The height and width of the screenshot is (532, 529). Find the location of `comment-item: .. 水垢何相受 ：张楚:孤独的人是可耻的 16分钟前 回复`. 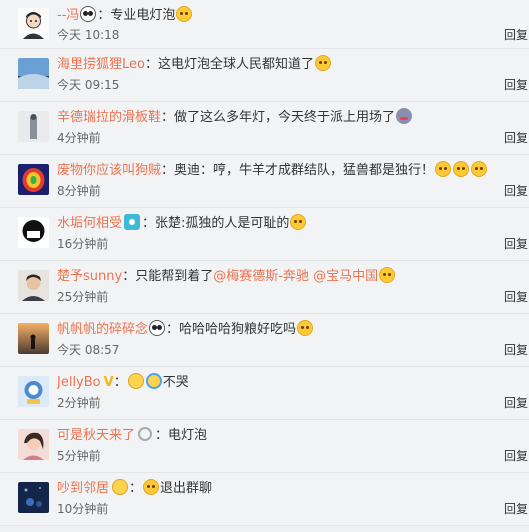

comment-item: .. 水垢何相受 ：张楚:孤独的人是可耻的 16分钟前 回复 is located at coordinates (264, 234).